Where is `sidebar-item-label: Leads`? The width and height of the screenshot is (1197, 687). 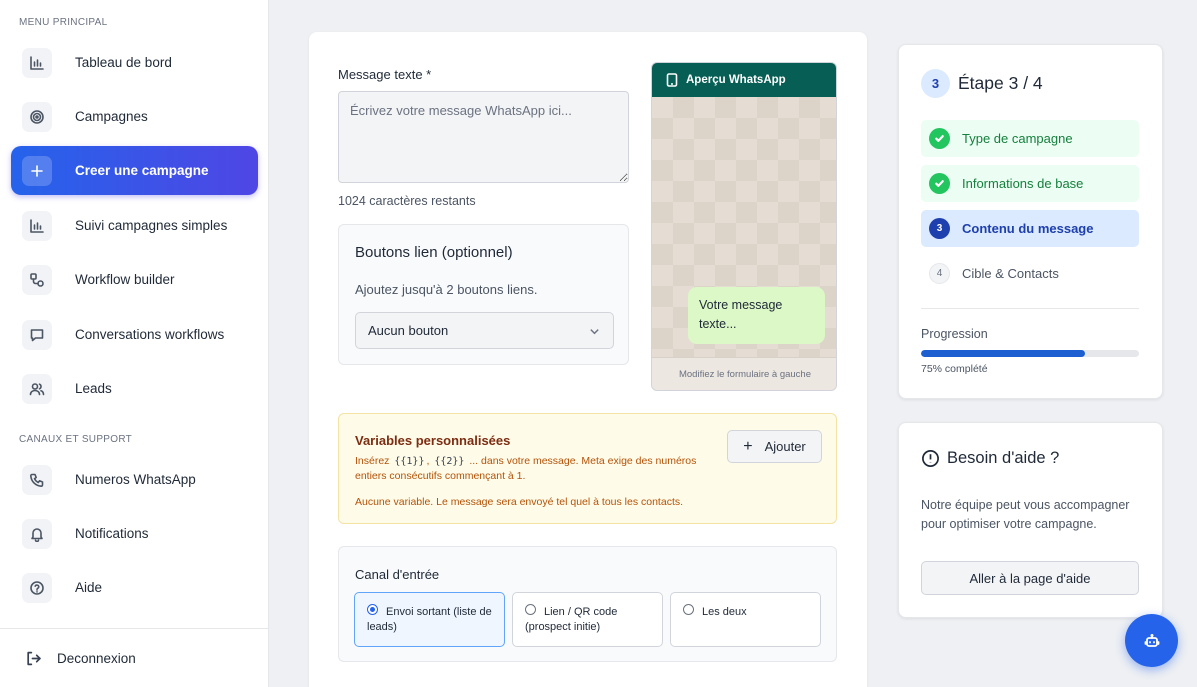 sidebar-item-label: Leads is located at coordinates (93, 388).